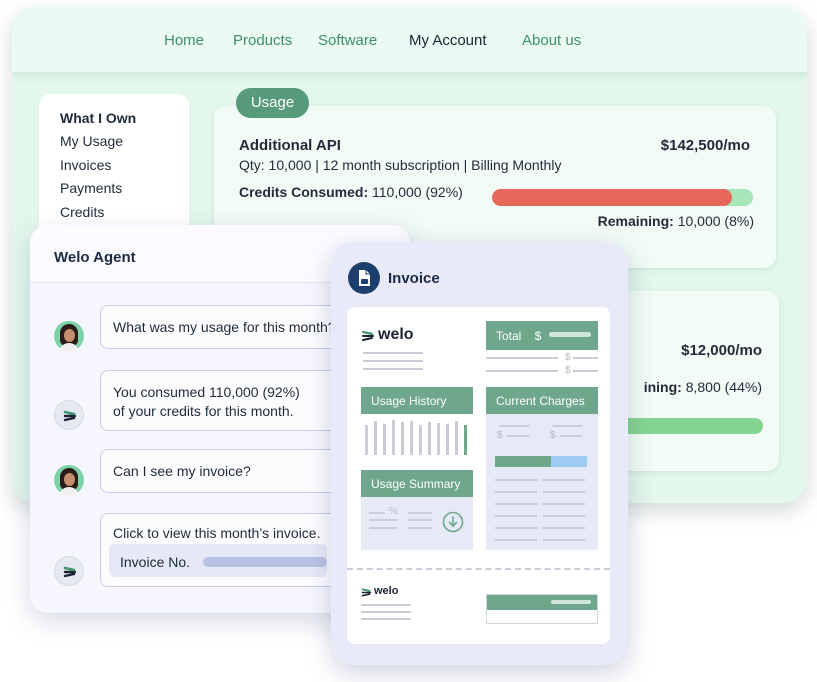  Describe the element at coordinates (417, 400) in the screenshot. I see `usage-history-header: Usage History` at that location.